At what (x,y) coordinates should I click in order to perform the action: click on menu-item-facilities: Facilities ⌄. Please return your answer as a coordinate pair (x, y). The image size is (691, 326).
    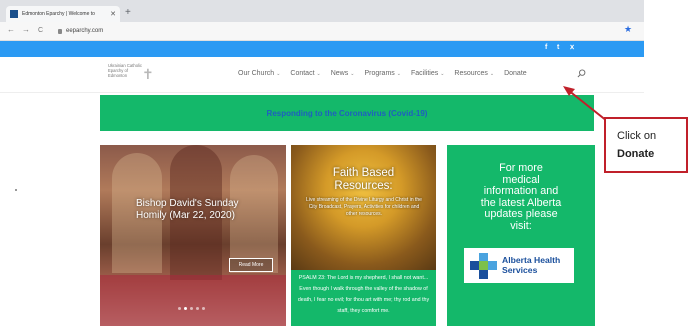
    Looking at the image, I should click on (427, 73).